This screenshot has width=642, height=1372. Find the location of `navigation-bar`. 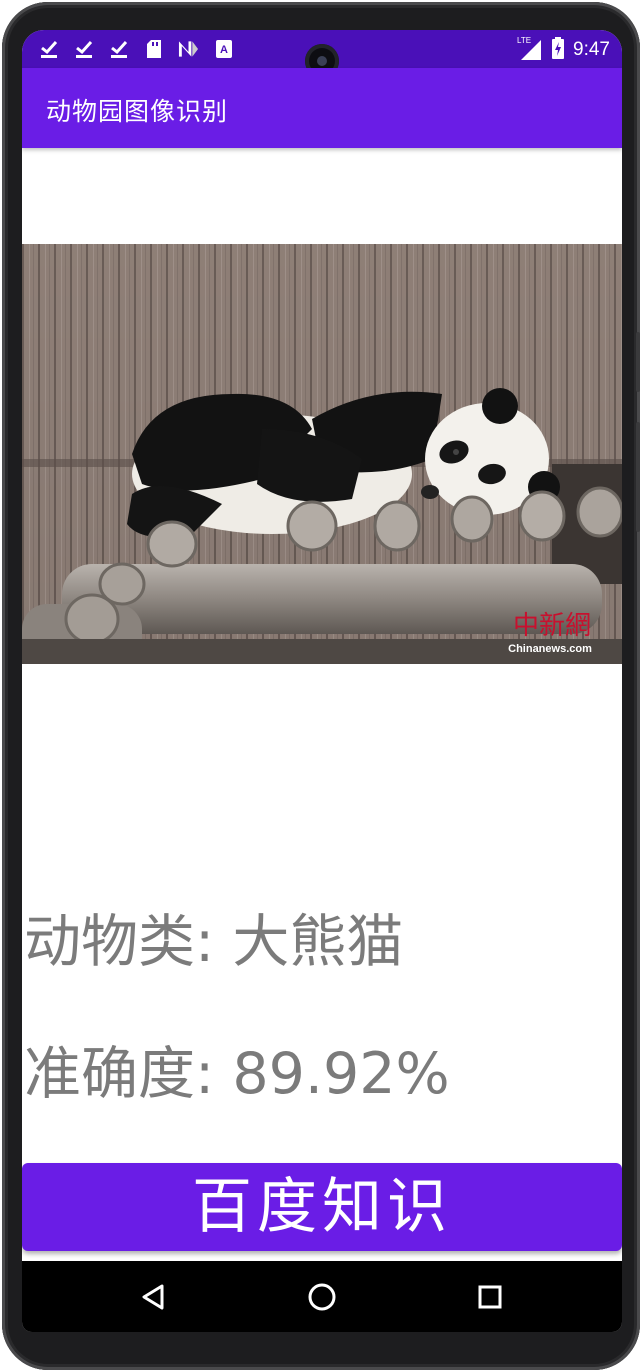

navigation-bar is located at coordinates (322, 1296).